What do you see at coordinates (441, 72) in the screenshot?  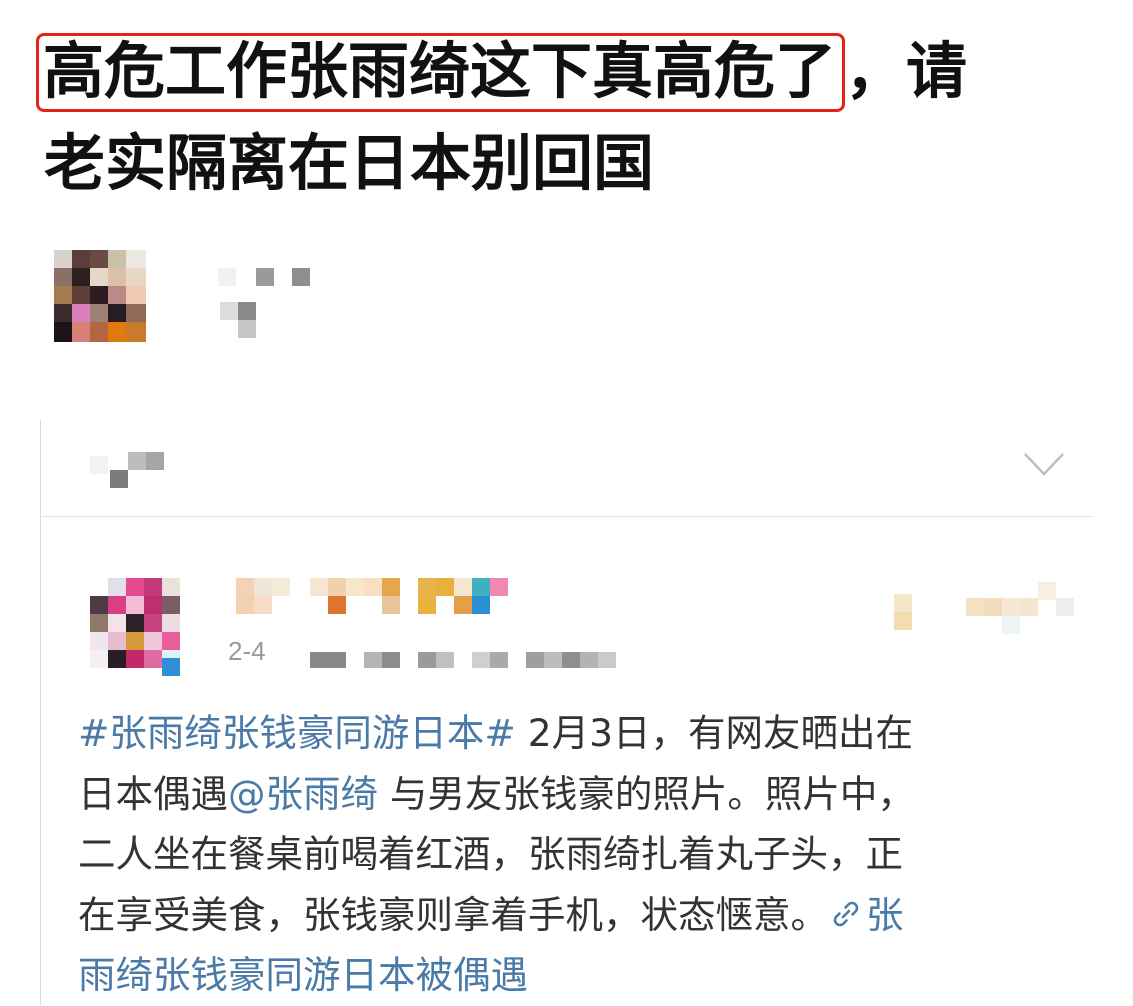 I see `headline-highlight: 高危工作张雨绮这下真高危了` at bounding box center [441, 72].